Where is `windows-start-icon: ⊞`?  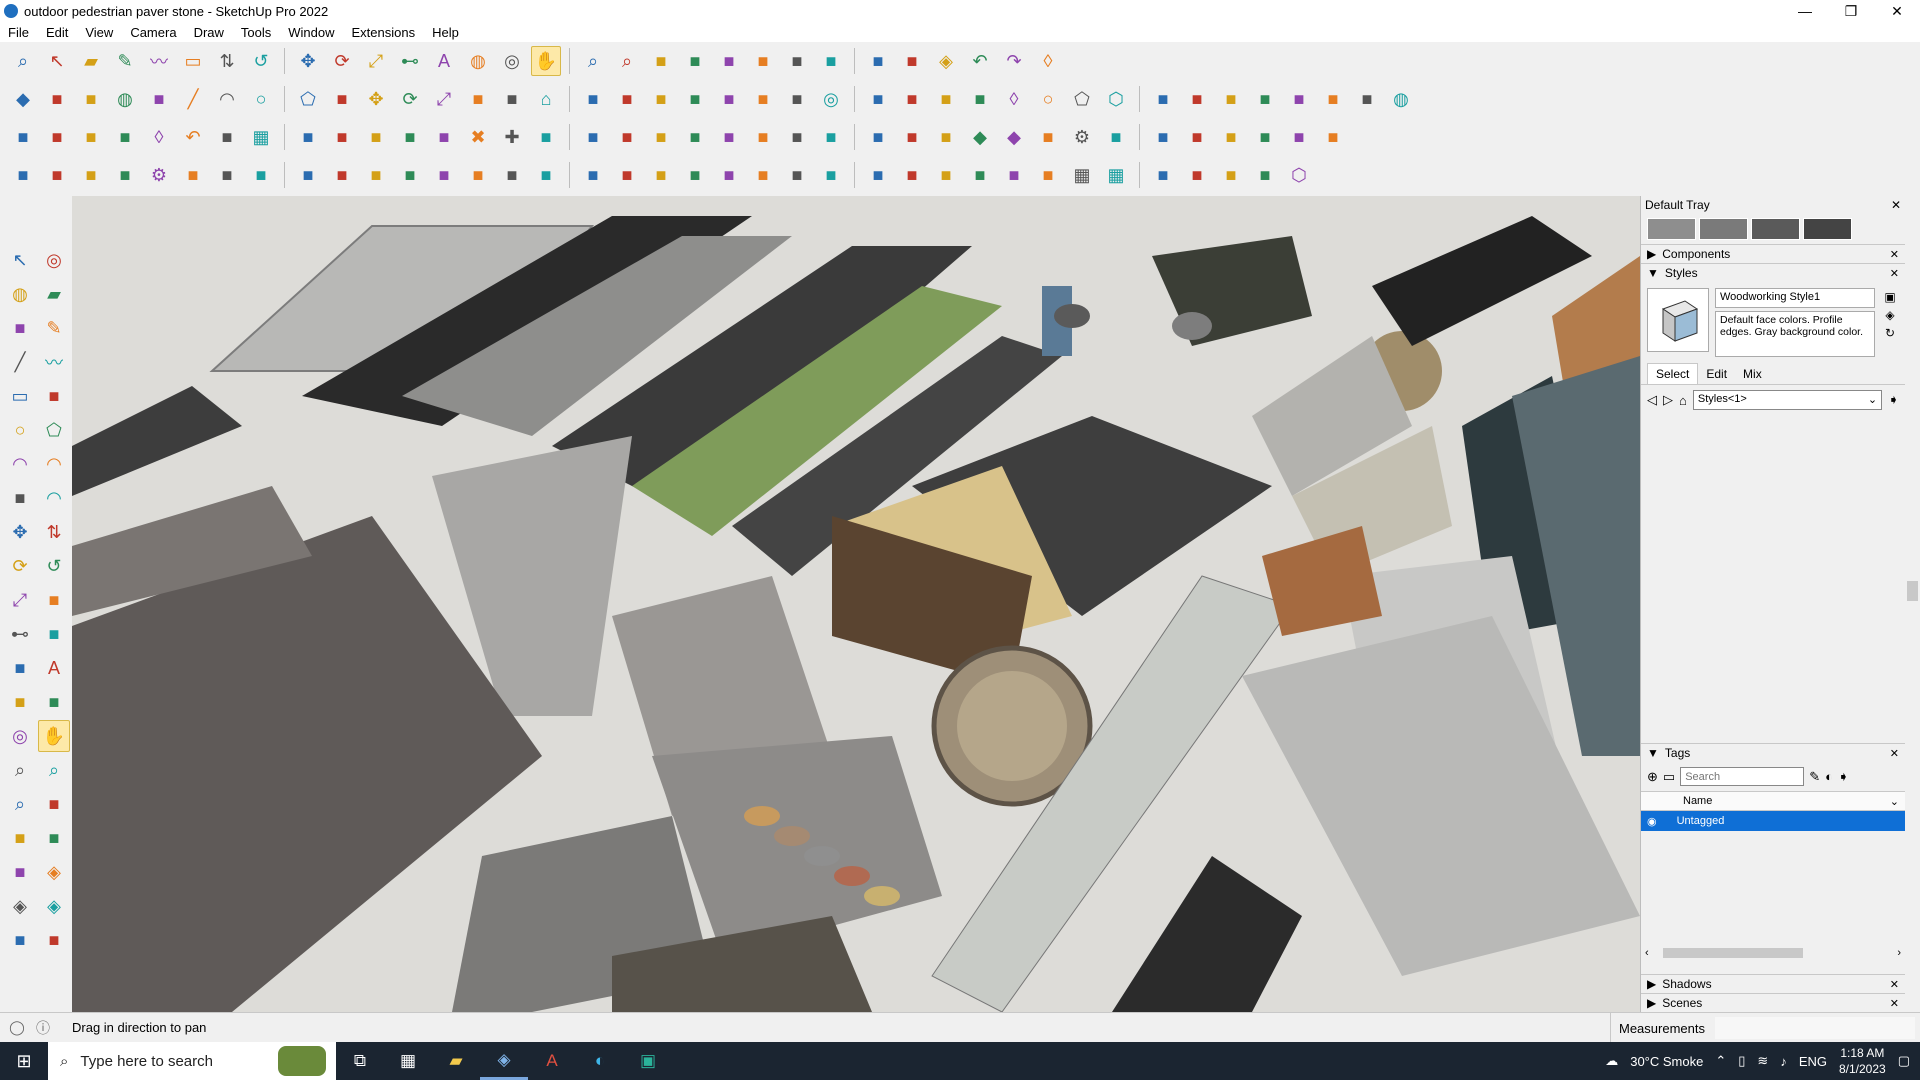 windows-start-icon: ⊞ is located at coordinates (24, 1061).